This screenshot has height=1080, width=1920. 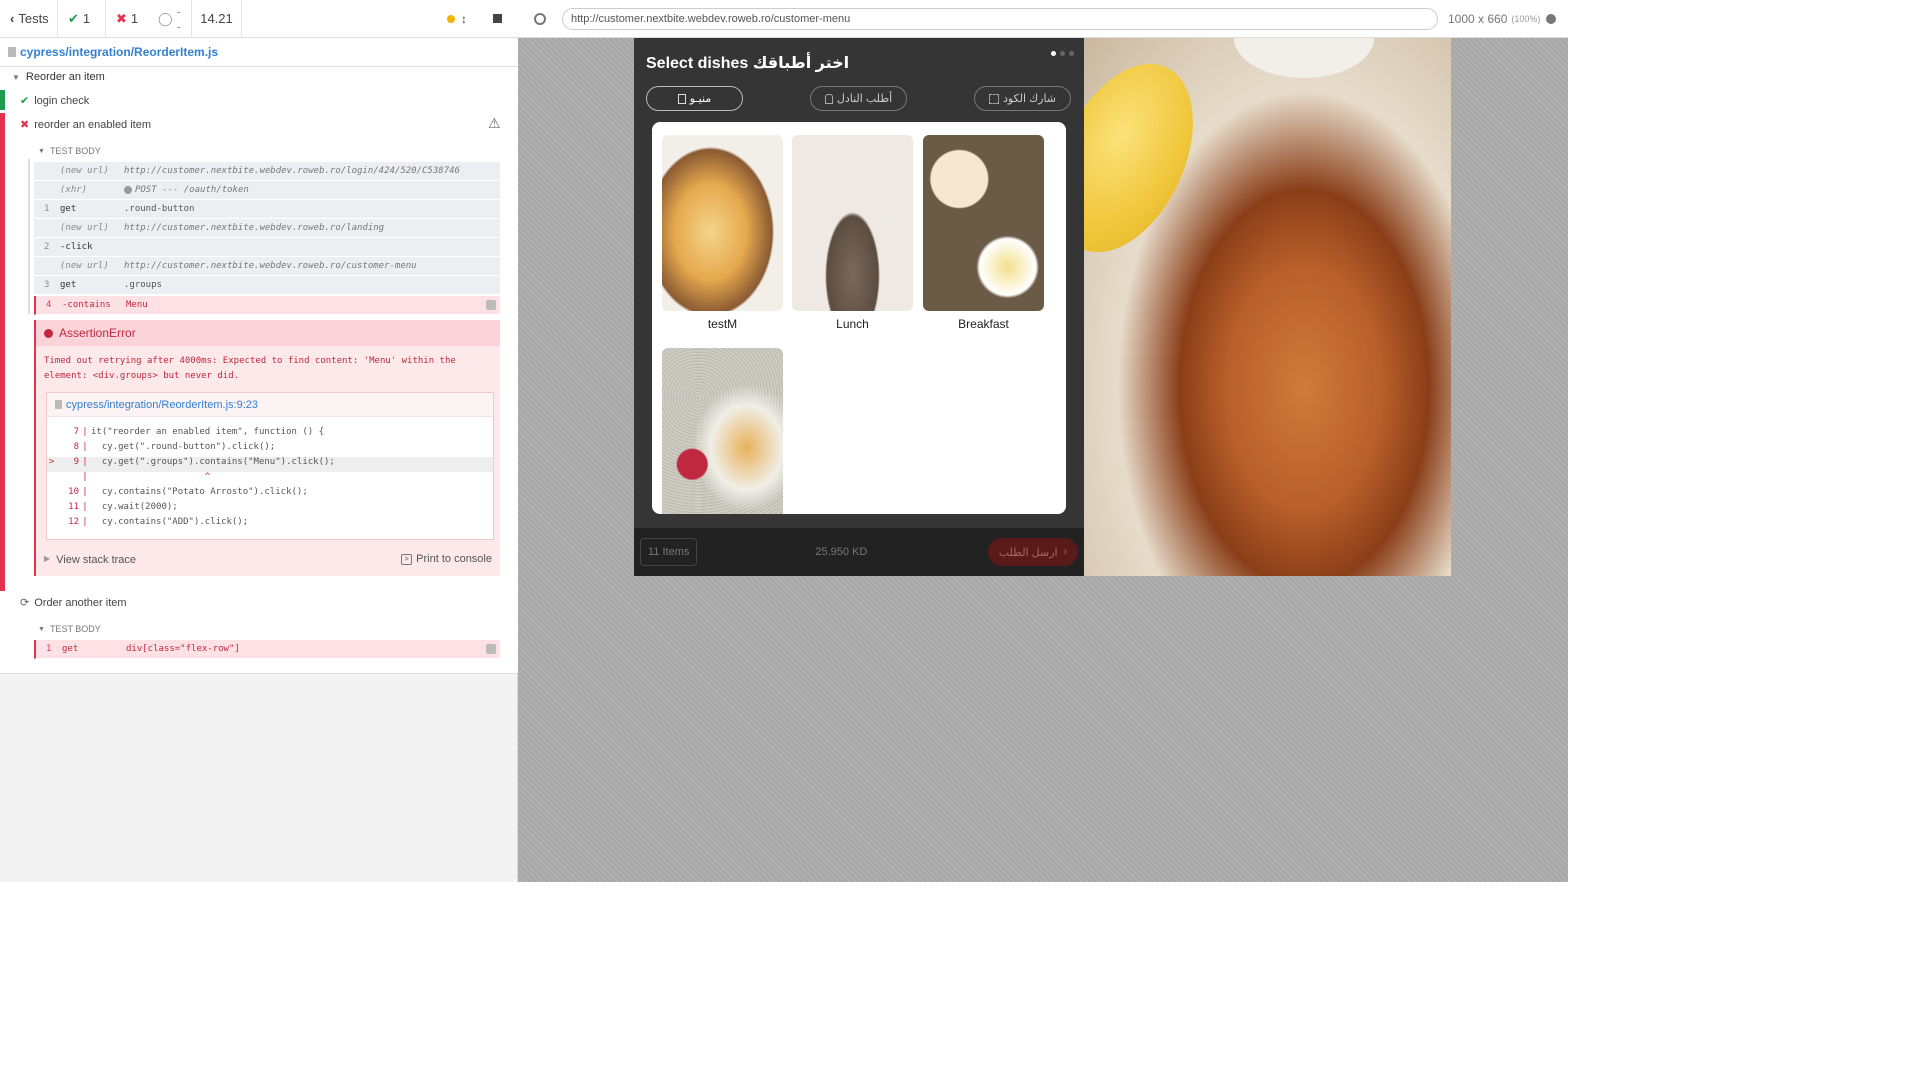 What do you see at coordinates (858, 98) in the screenshot?
I see `call-waiter-button: أطلب النادل` at bounding box center [858, 98].